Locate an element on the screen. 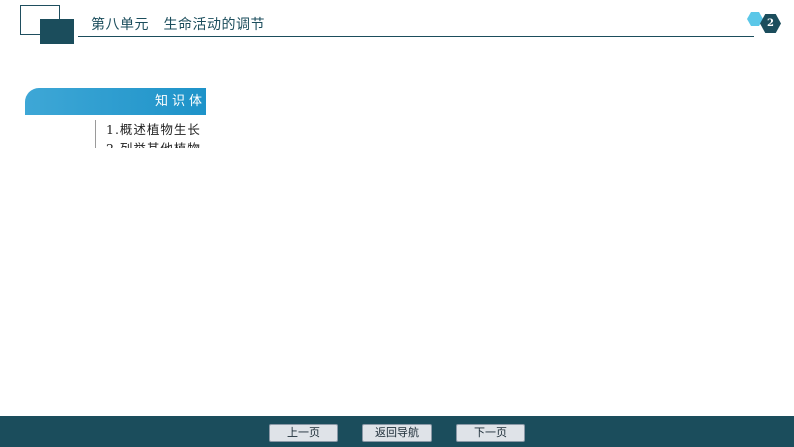 This screenshot has height=447, width=794. footer-nav-bar: 上一页 返回导航 下一页 is located at coordinates (397, 431).